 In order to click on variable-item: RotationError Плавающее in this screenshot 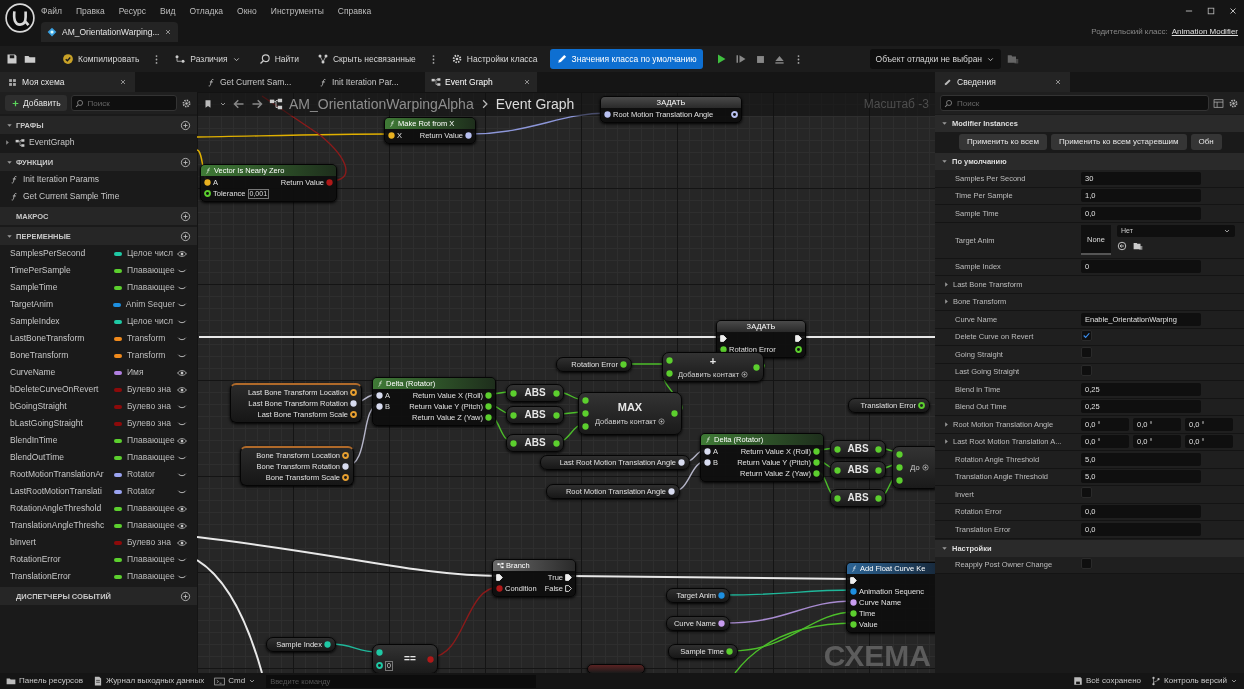, I will do `click(98, 559)`.